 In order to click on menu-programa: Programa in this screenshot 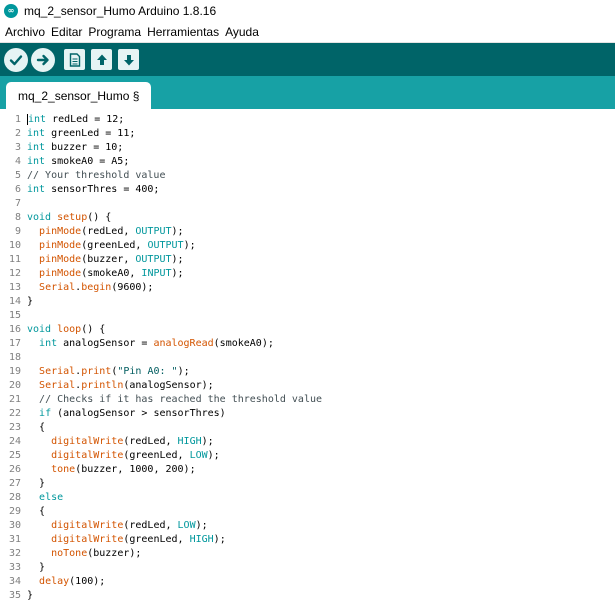, I will do `click(114, 32)`.